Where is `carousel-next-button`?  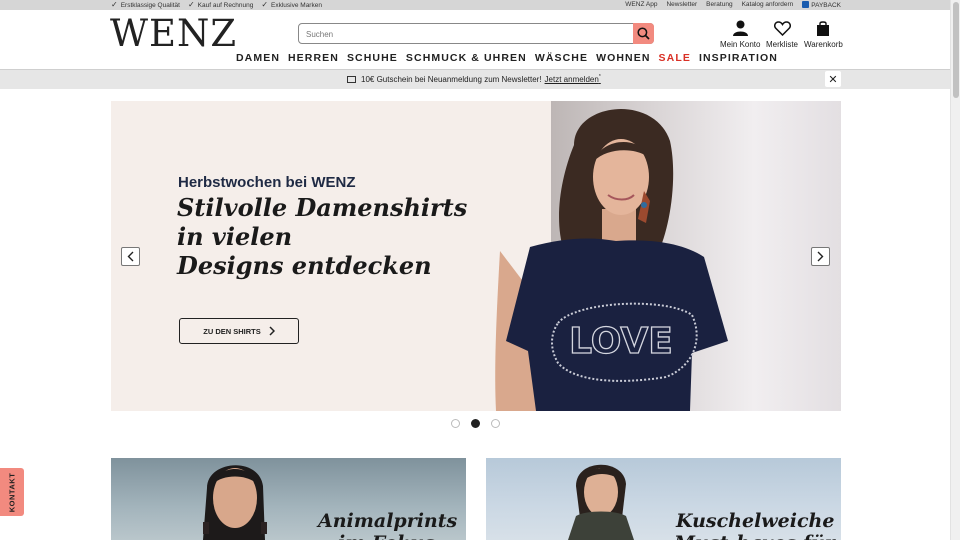 carousel-next-button is located at coordinates (820, 256).